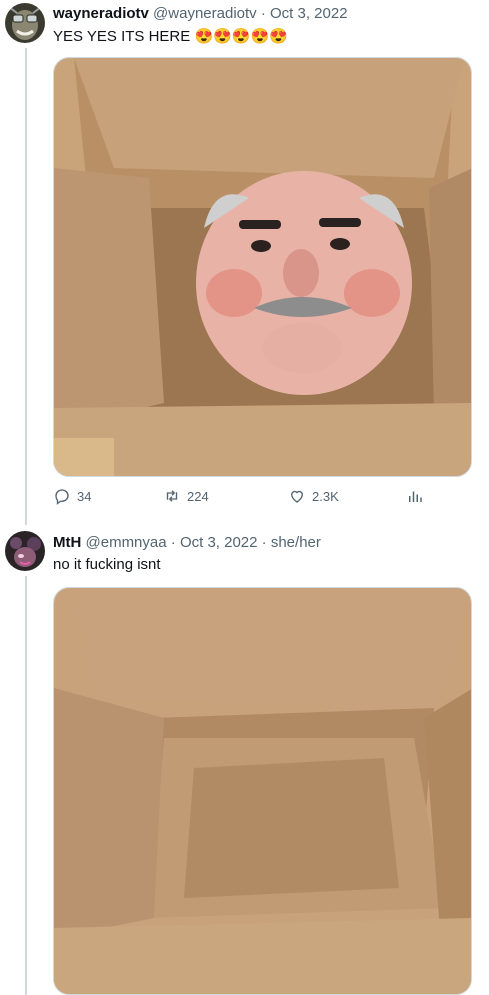 Image resolution: width=489 pixels, height=995 pixels. What do you see at coordinates (62, 497) in the screenshot?
I see `reply-icon` at bounding box center [62, 497].